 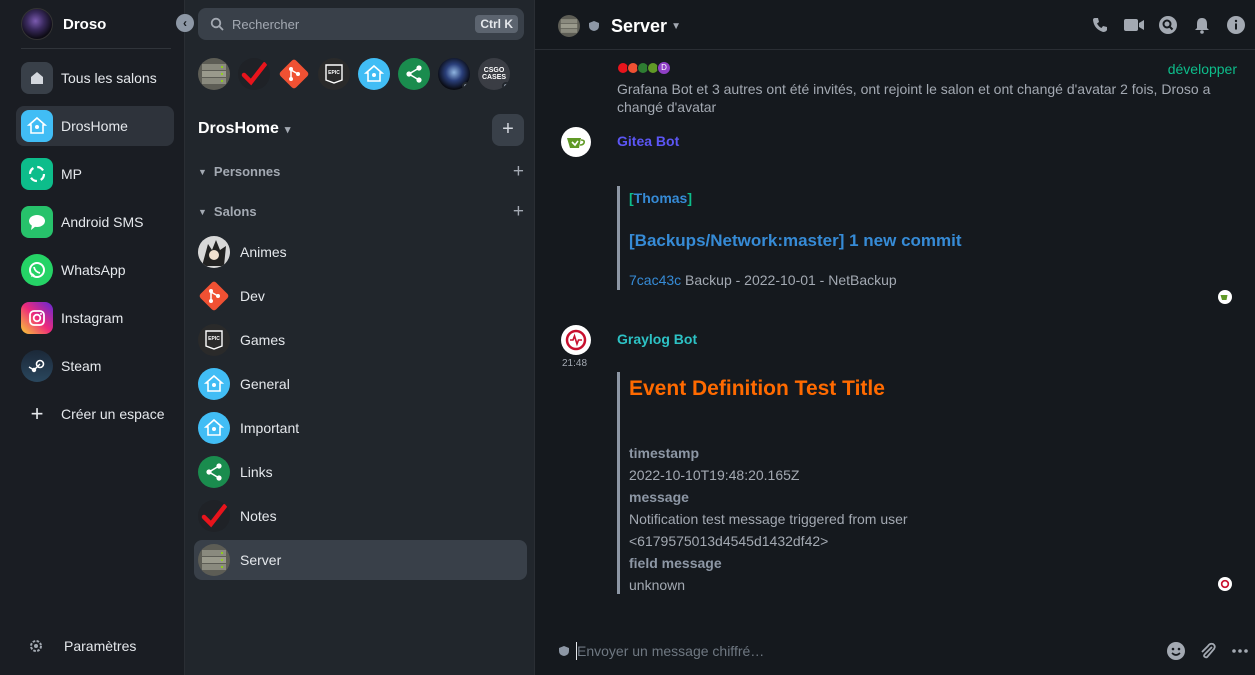 I want to click on space-item-home: Tous les salons, so click(x=95, y=78).